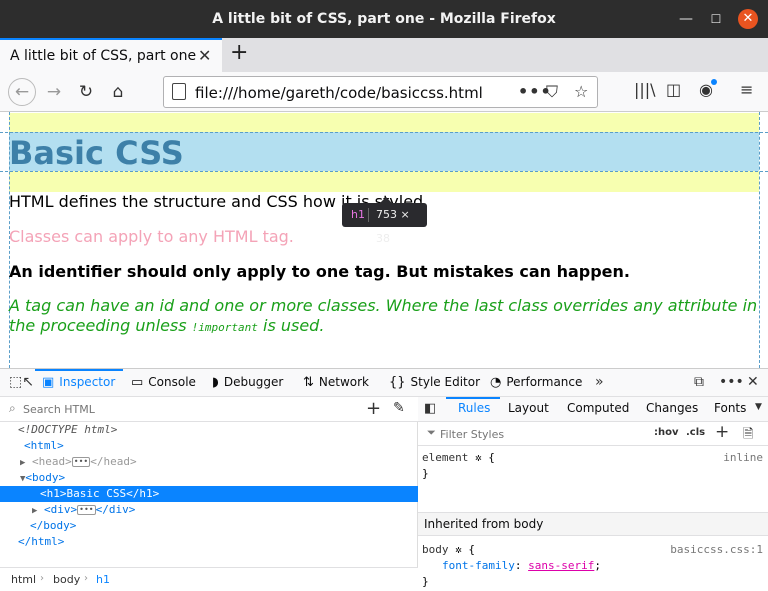 The image size is (768, 591). Describe the element at coordinates (23, 579) in the screenshot. I see `breadcrumb-html: html` at that location.